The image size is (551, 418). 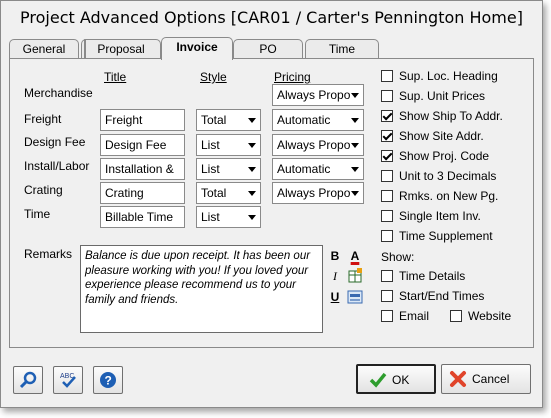 I want to click on sup-unit-prices-label: Sup. Unit Prices, so click(x=442, y=96).